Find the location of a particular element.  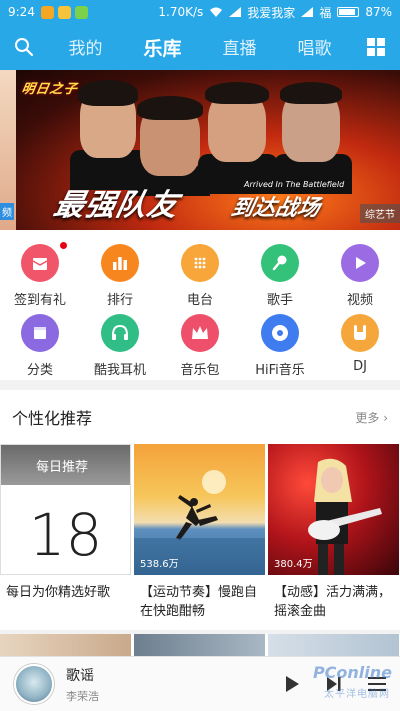

microphone-icon is located at coordinates (280, 263).